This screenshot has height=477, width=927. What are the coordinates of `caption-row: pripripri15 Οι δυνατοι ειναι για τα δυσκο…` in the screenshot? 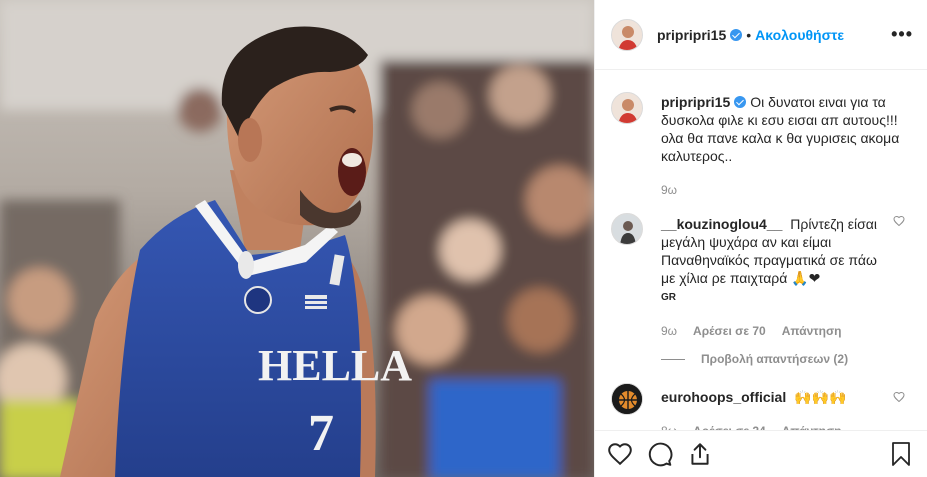 It's located at (761, 135).